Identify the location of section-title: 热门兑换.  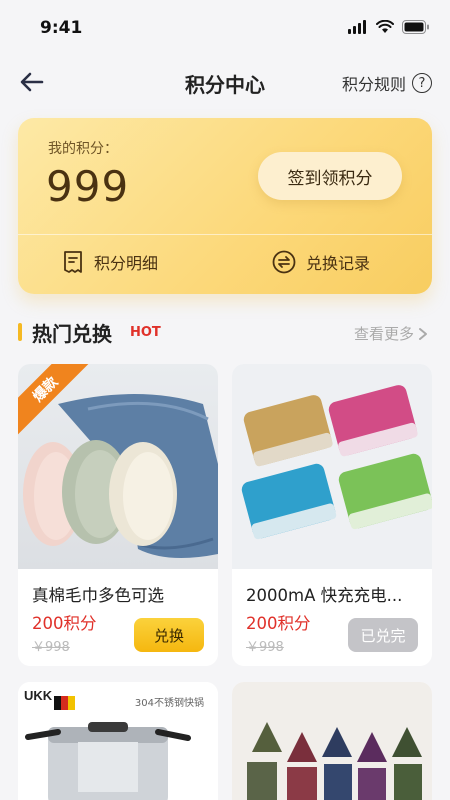
(72, 334).